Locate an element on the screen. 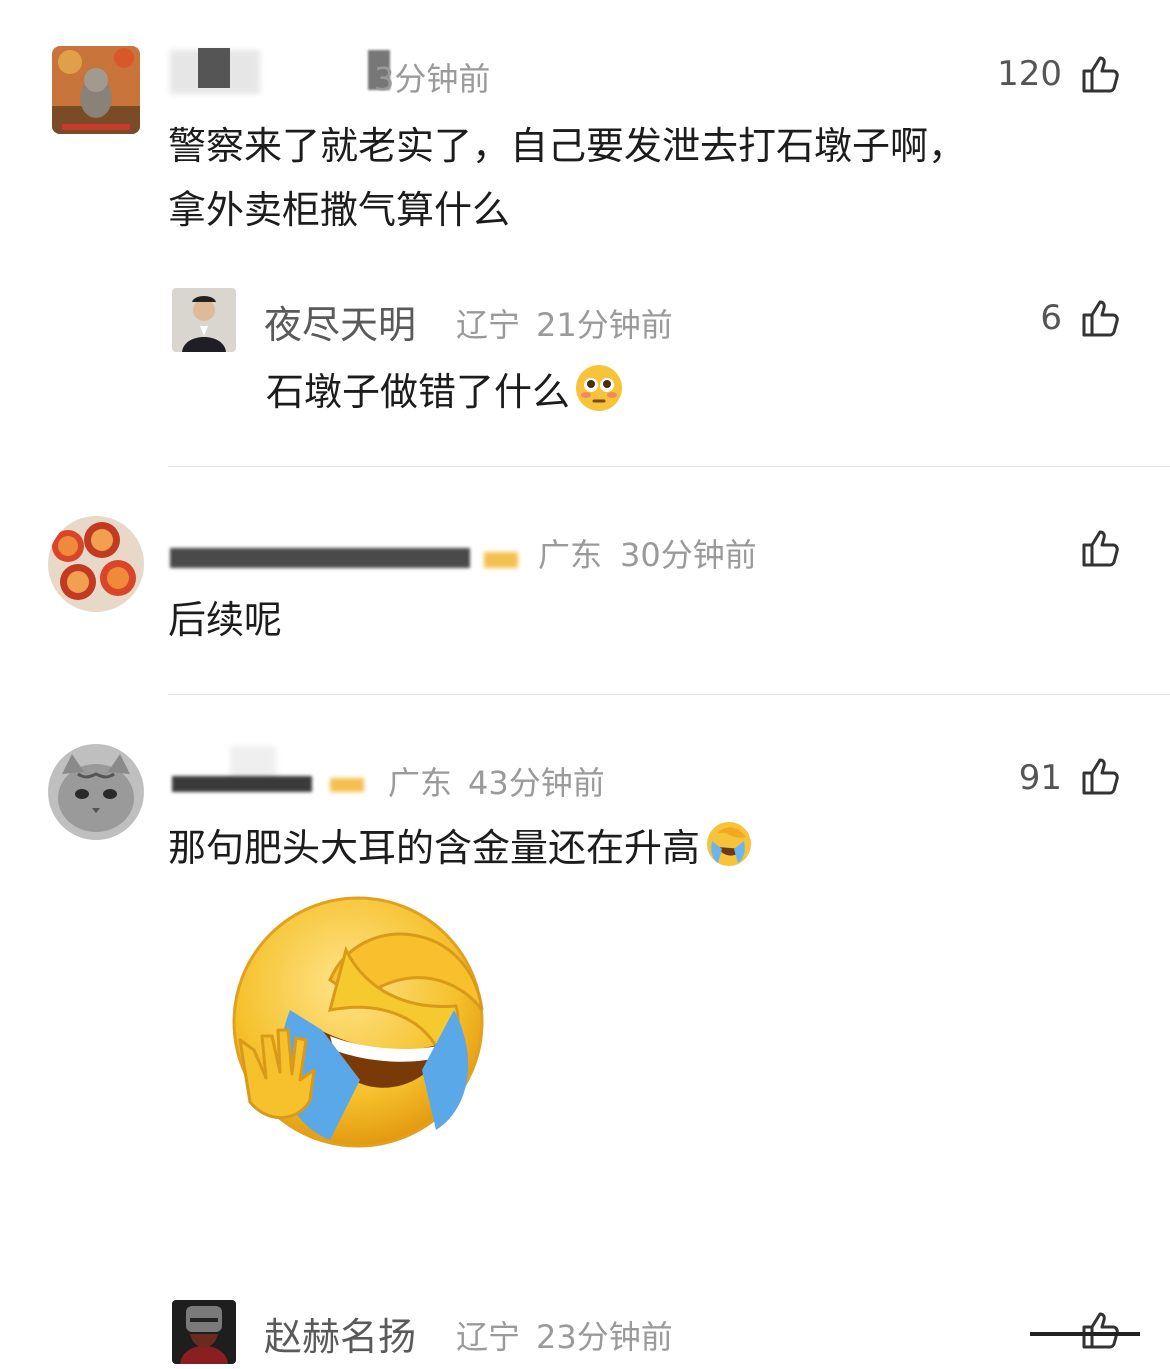 The height and width of the screenshot is (1369, 1170). avatar-man-suit is located at coordinates (204, 320).